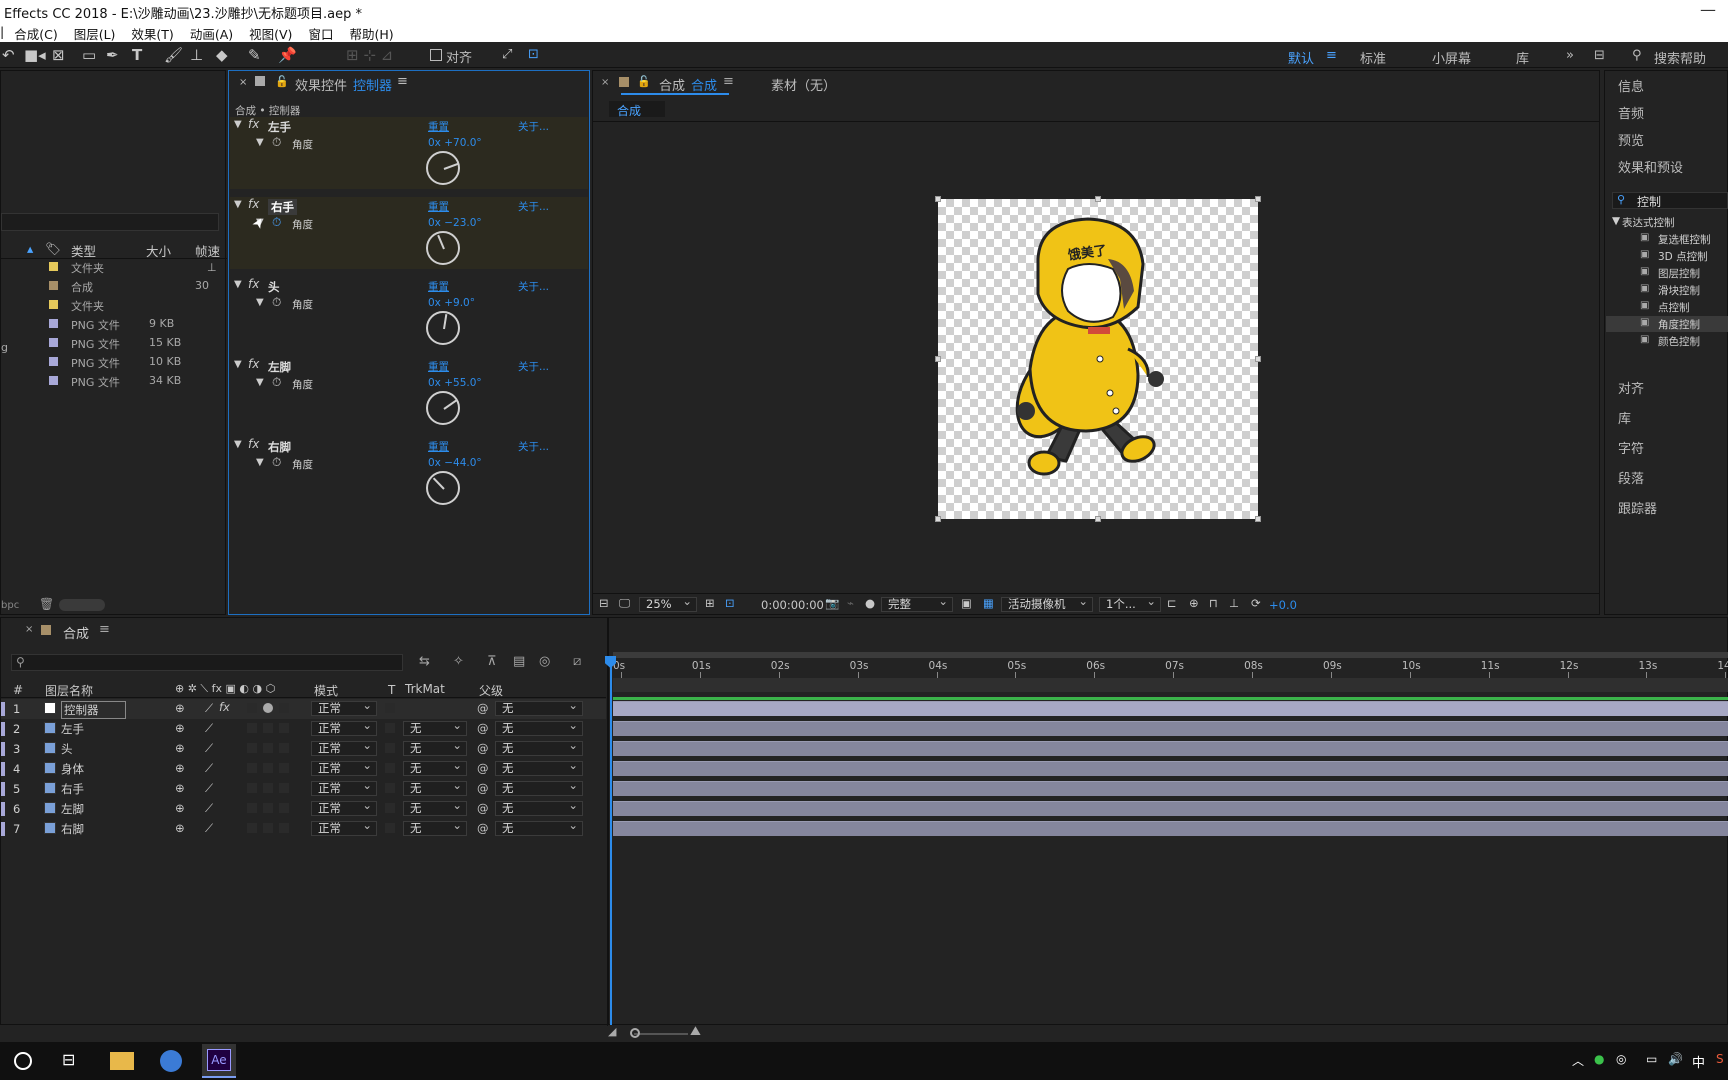  Describe the element at coordinates (1301, 57) in the screenshot. I see `workspace-default: 默认` at that location.